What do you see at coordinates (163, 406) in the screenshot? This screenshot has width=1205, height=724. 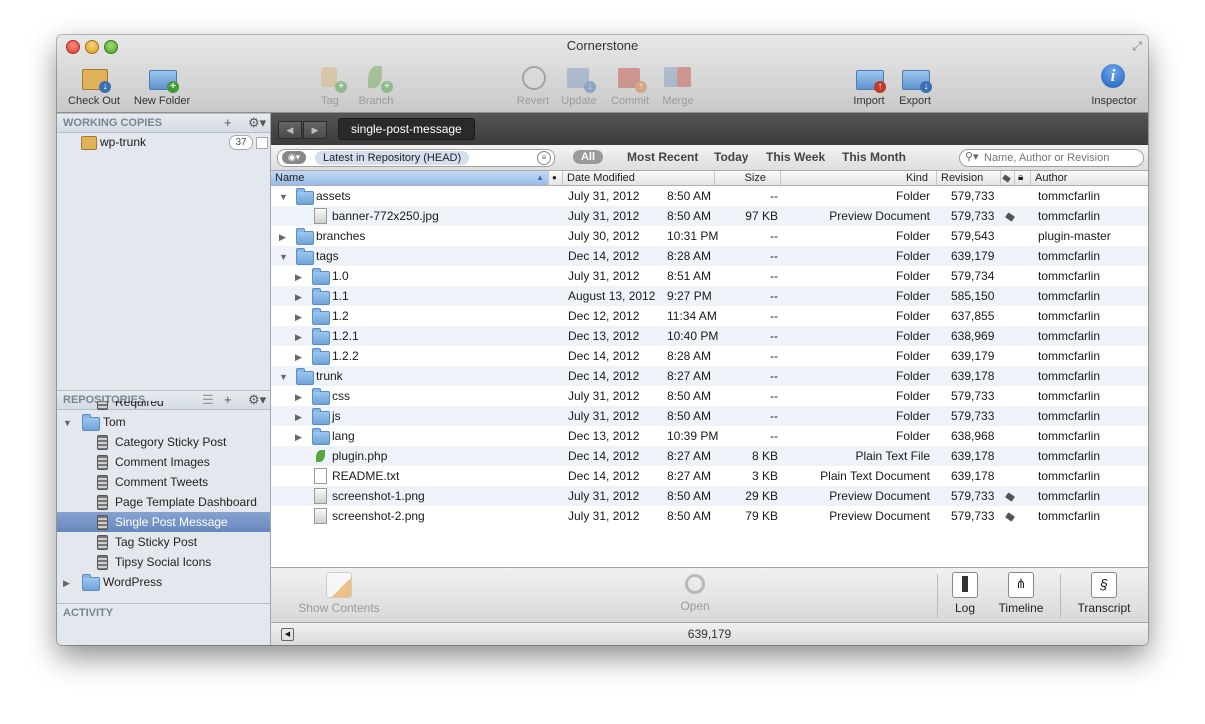 I see `repository-item: Required` at bounding box center [163, 406].